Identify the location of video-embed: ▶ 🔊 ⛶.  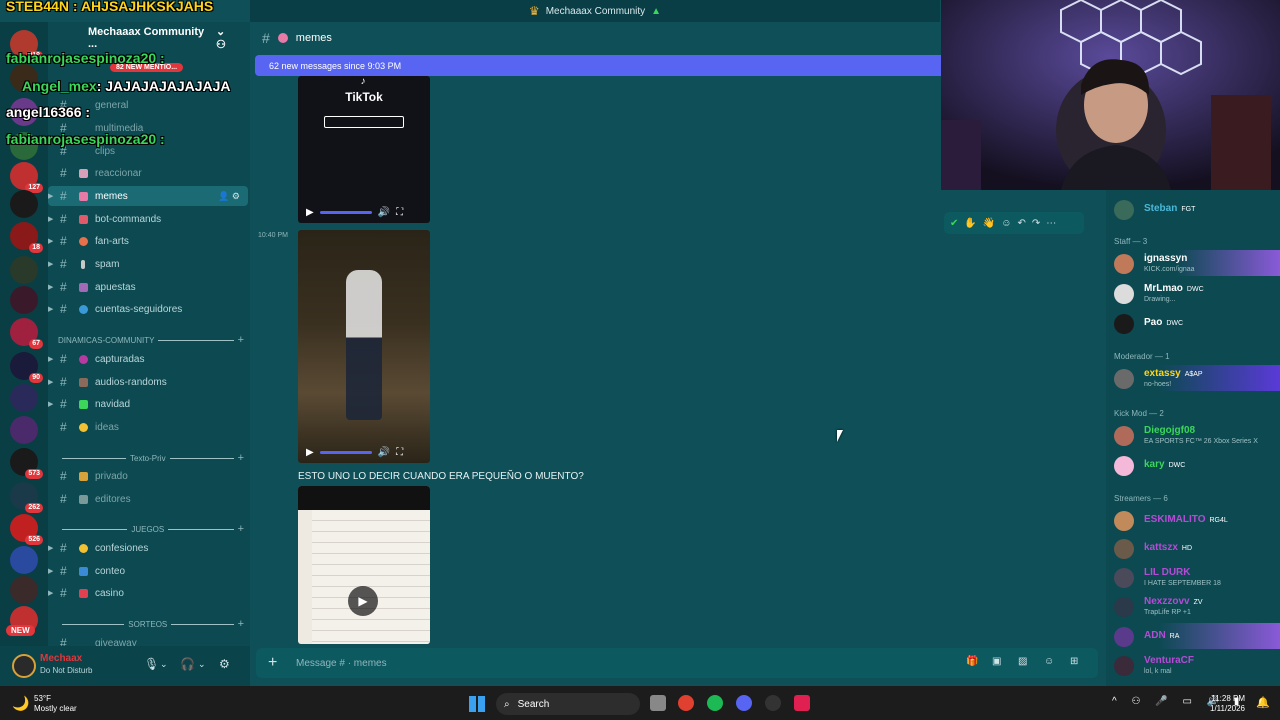
(364, 346).